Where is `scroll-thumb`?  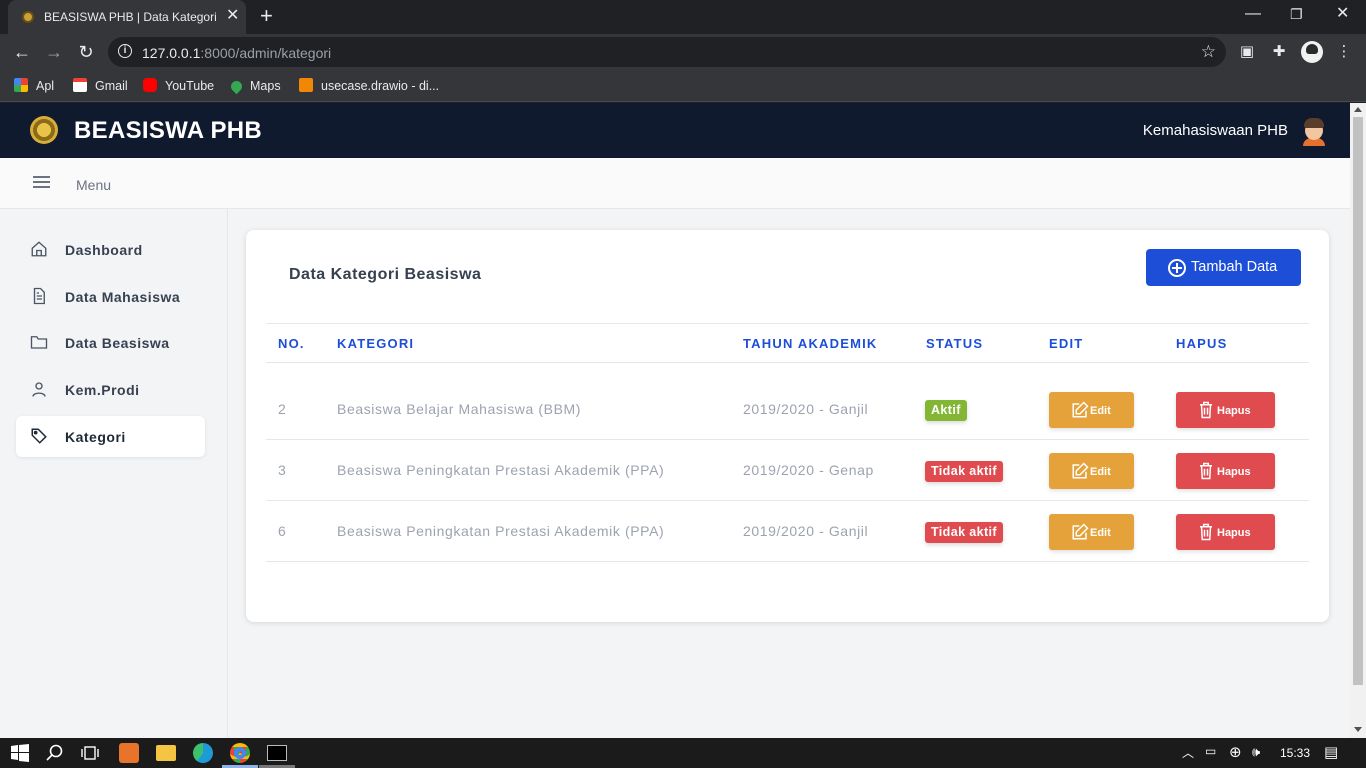 scroll-thumb is located at coordinates (1358, 401).